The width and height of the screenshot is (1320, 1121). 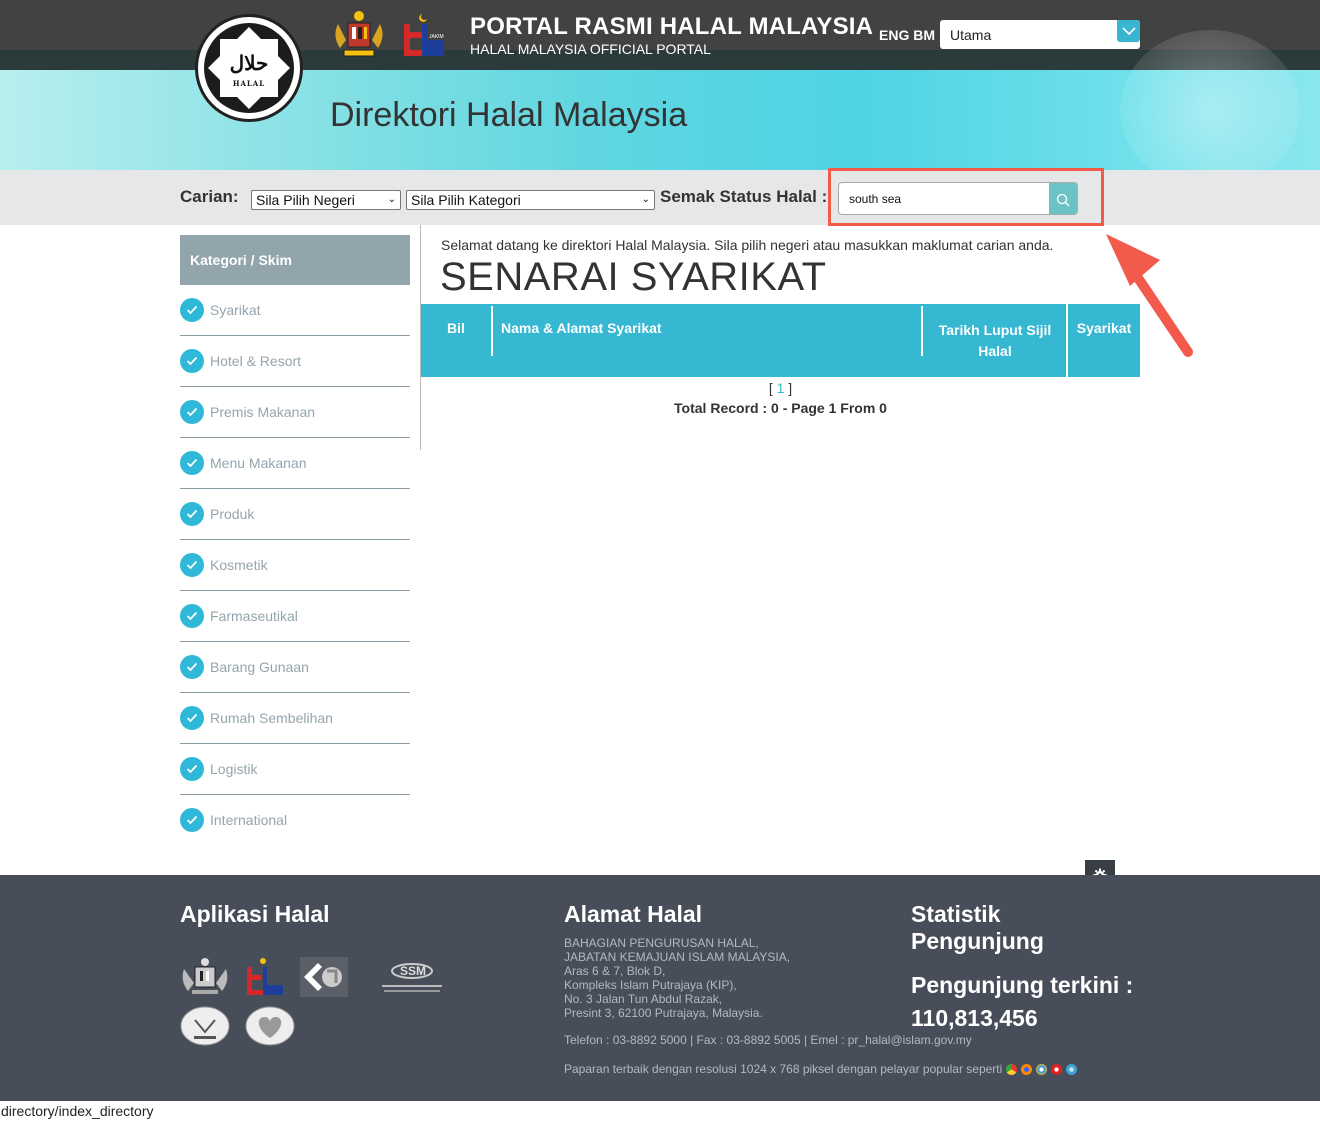 What do you see at coordinates (633, 277) in the screenshot?
I see `company-list-heading: SENARAI SYARIKAT` at bounding box center [633, 277].